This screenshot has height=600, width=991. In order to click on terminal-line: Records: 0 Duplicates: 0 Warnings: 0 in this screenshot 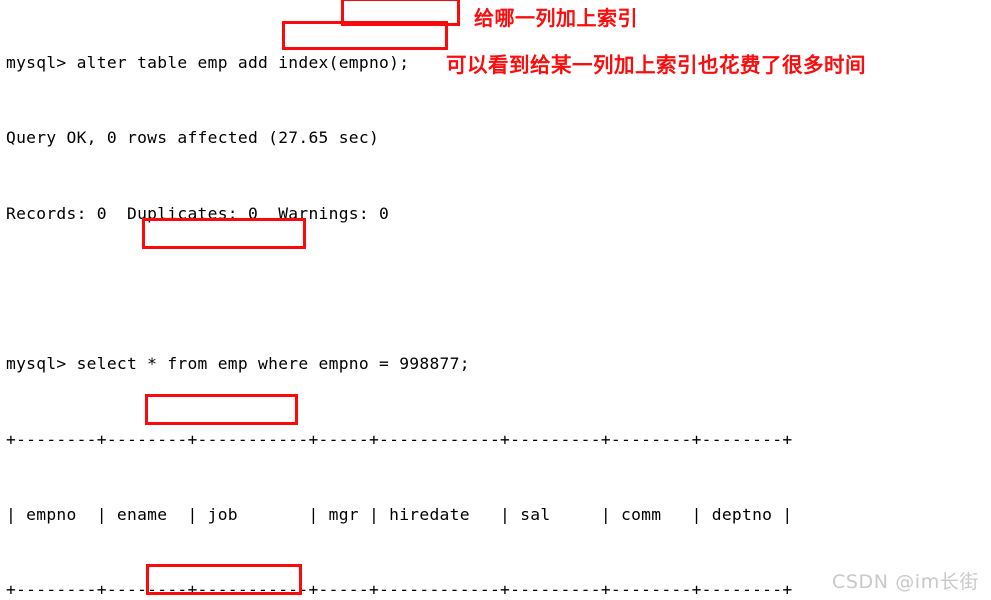, I will do `click(198, 213)`.